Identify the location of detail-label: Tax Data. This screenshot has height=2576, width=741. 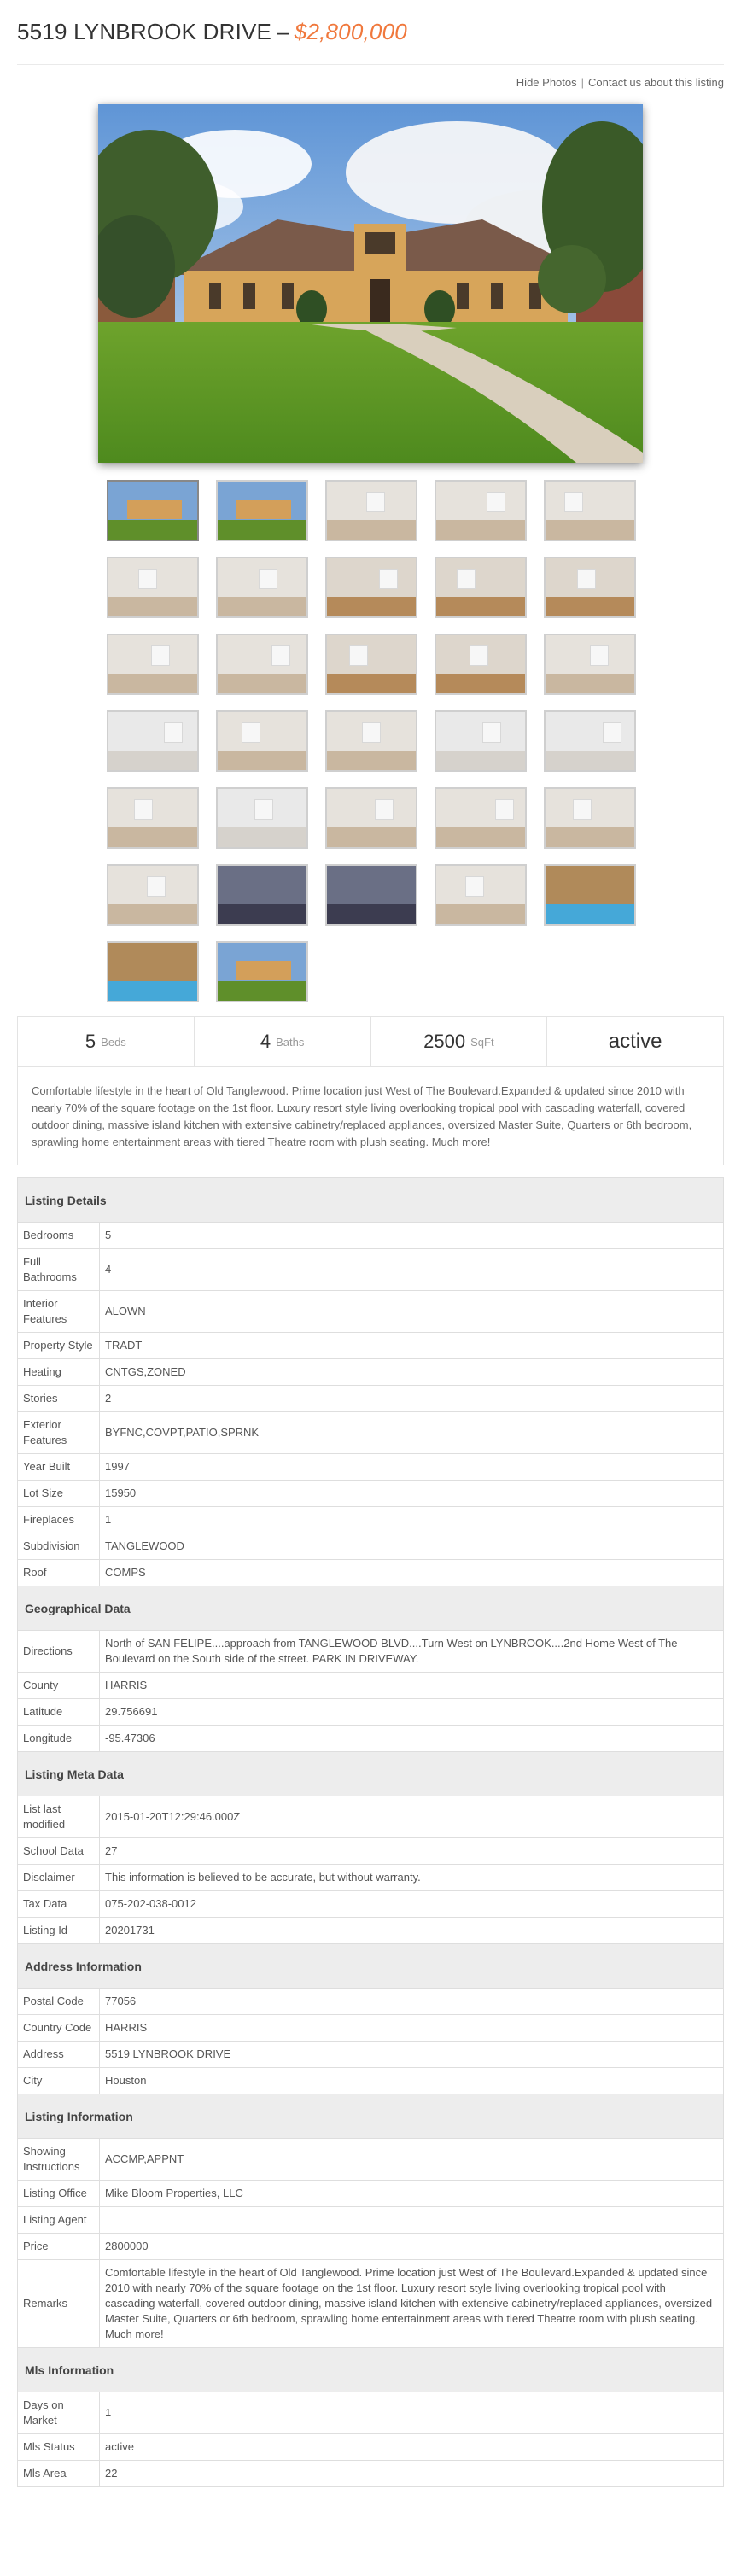
(59, 1904).